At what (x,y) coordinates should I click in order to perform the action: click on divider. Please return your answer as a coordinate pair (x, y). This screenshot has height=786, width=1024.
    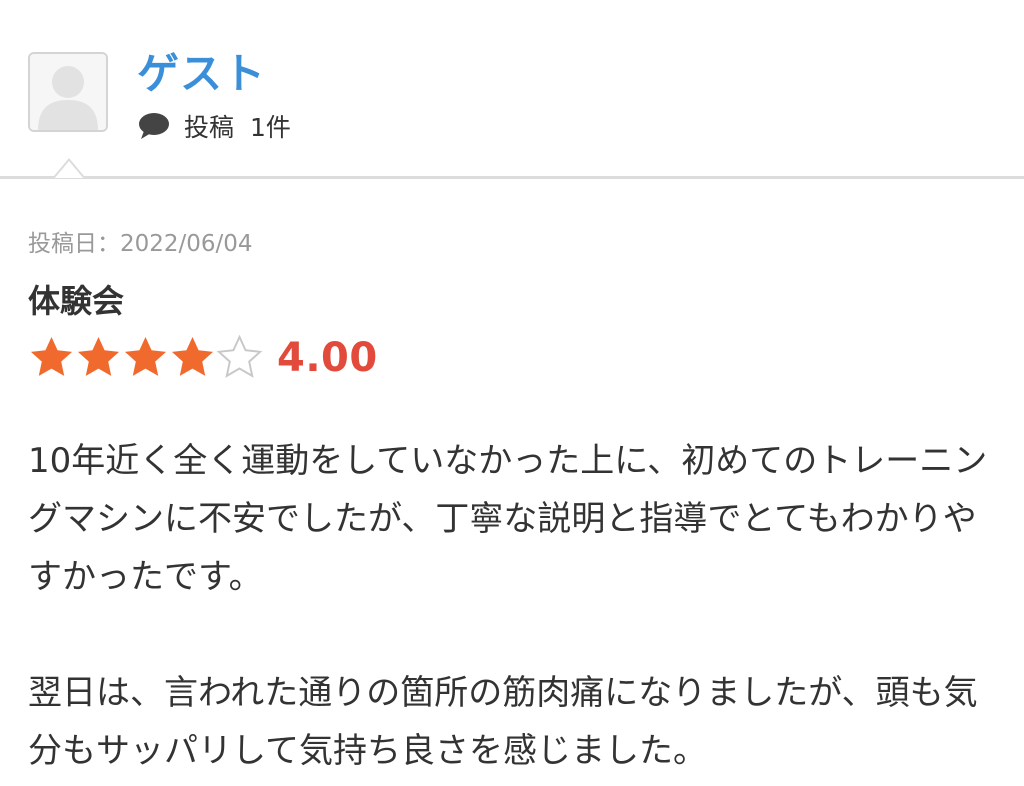
    Looking at the image, I should click on (512, 177).